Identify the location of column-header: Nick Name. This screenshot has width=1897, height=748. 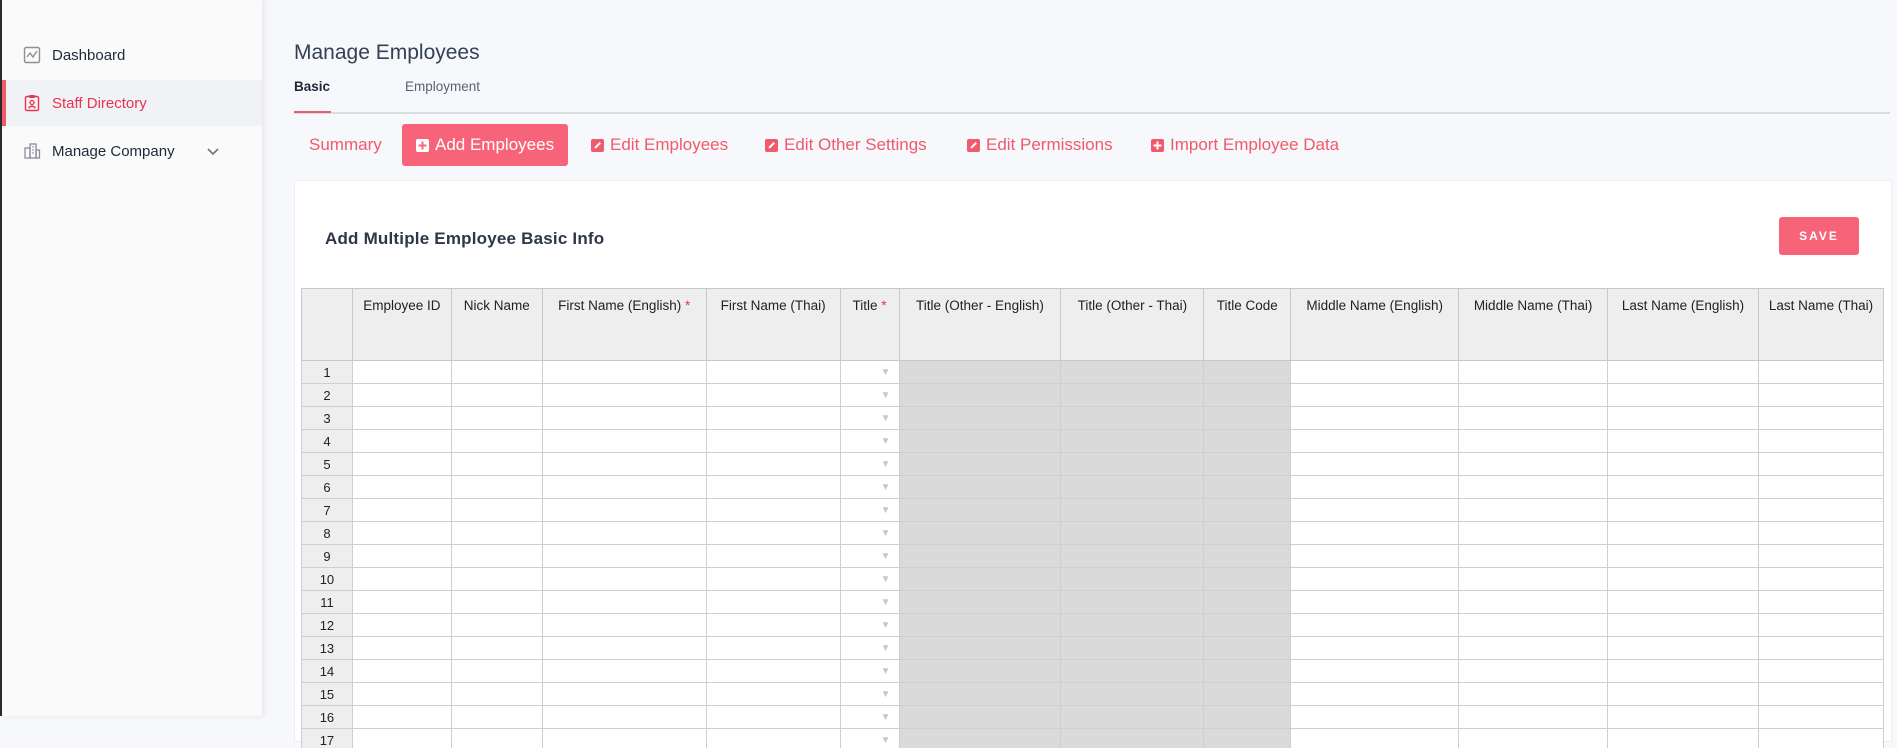
(496, 325).